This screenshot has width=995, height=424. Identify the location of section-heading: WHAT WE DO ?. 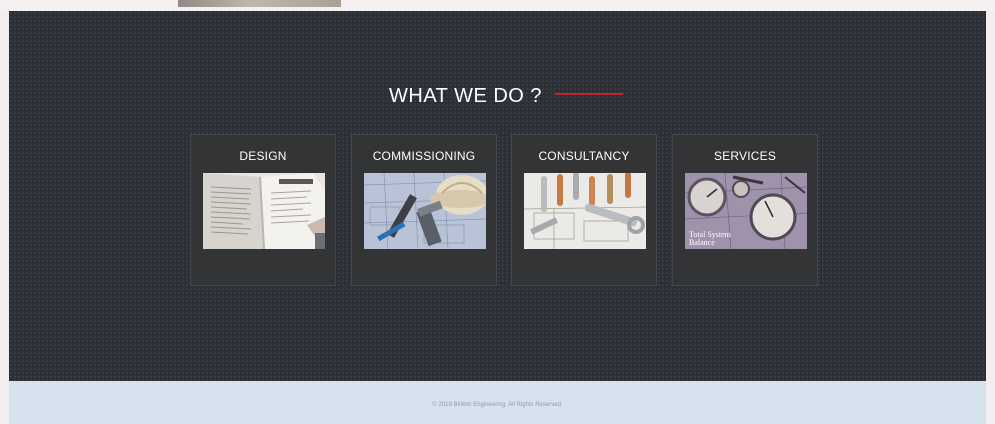
(497, 100).